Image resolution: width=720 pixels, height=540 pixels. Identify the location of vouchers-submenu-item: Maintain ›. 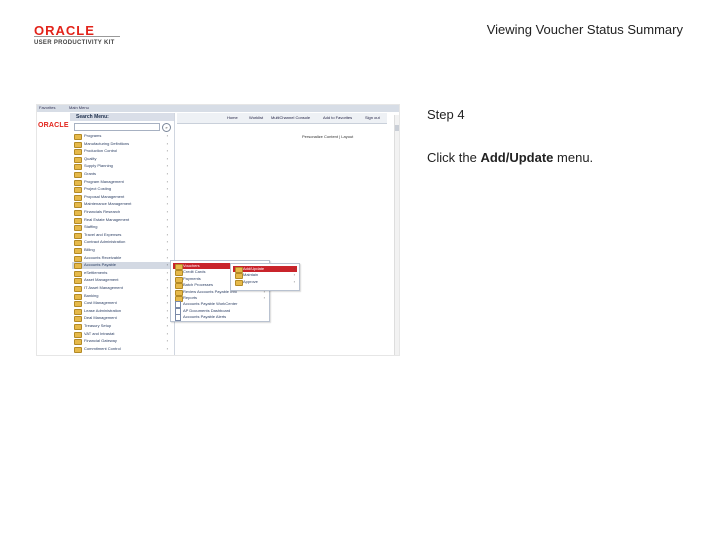
(265, 276).